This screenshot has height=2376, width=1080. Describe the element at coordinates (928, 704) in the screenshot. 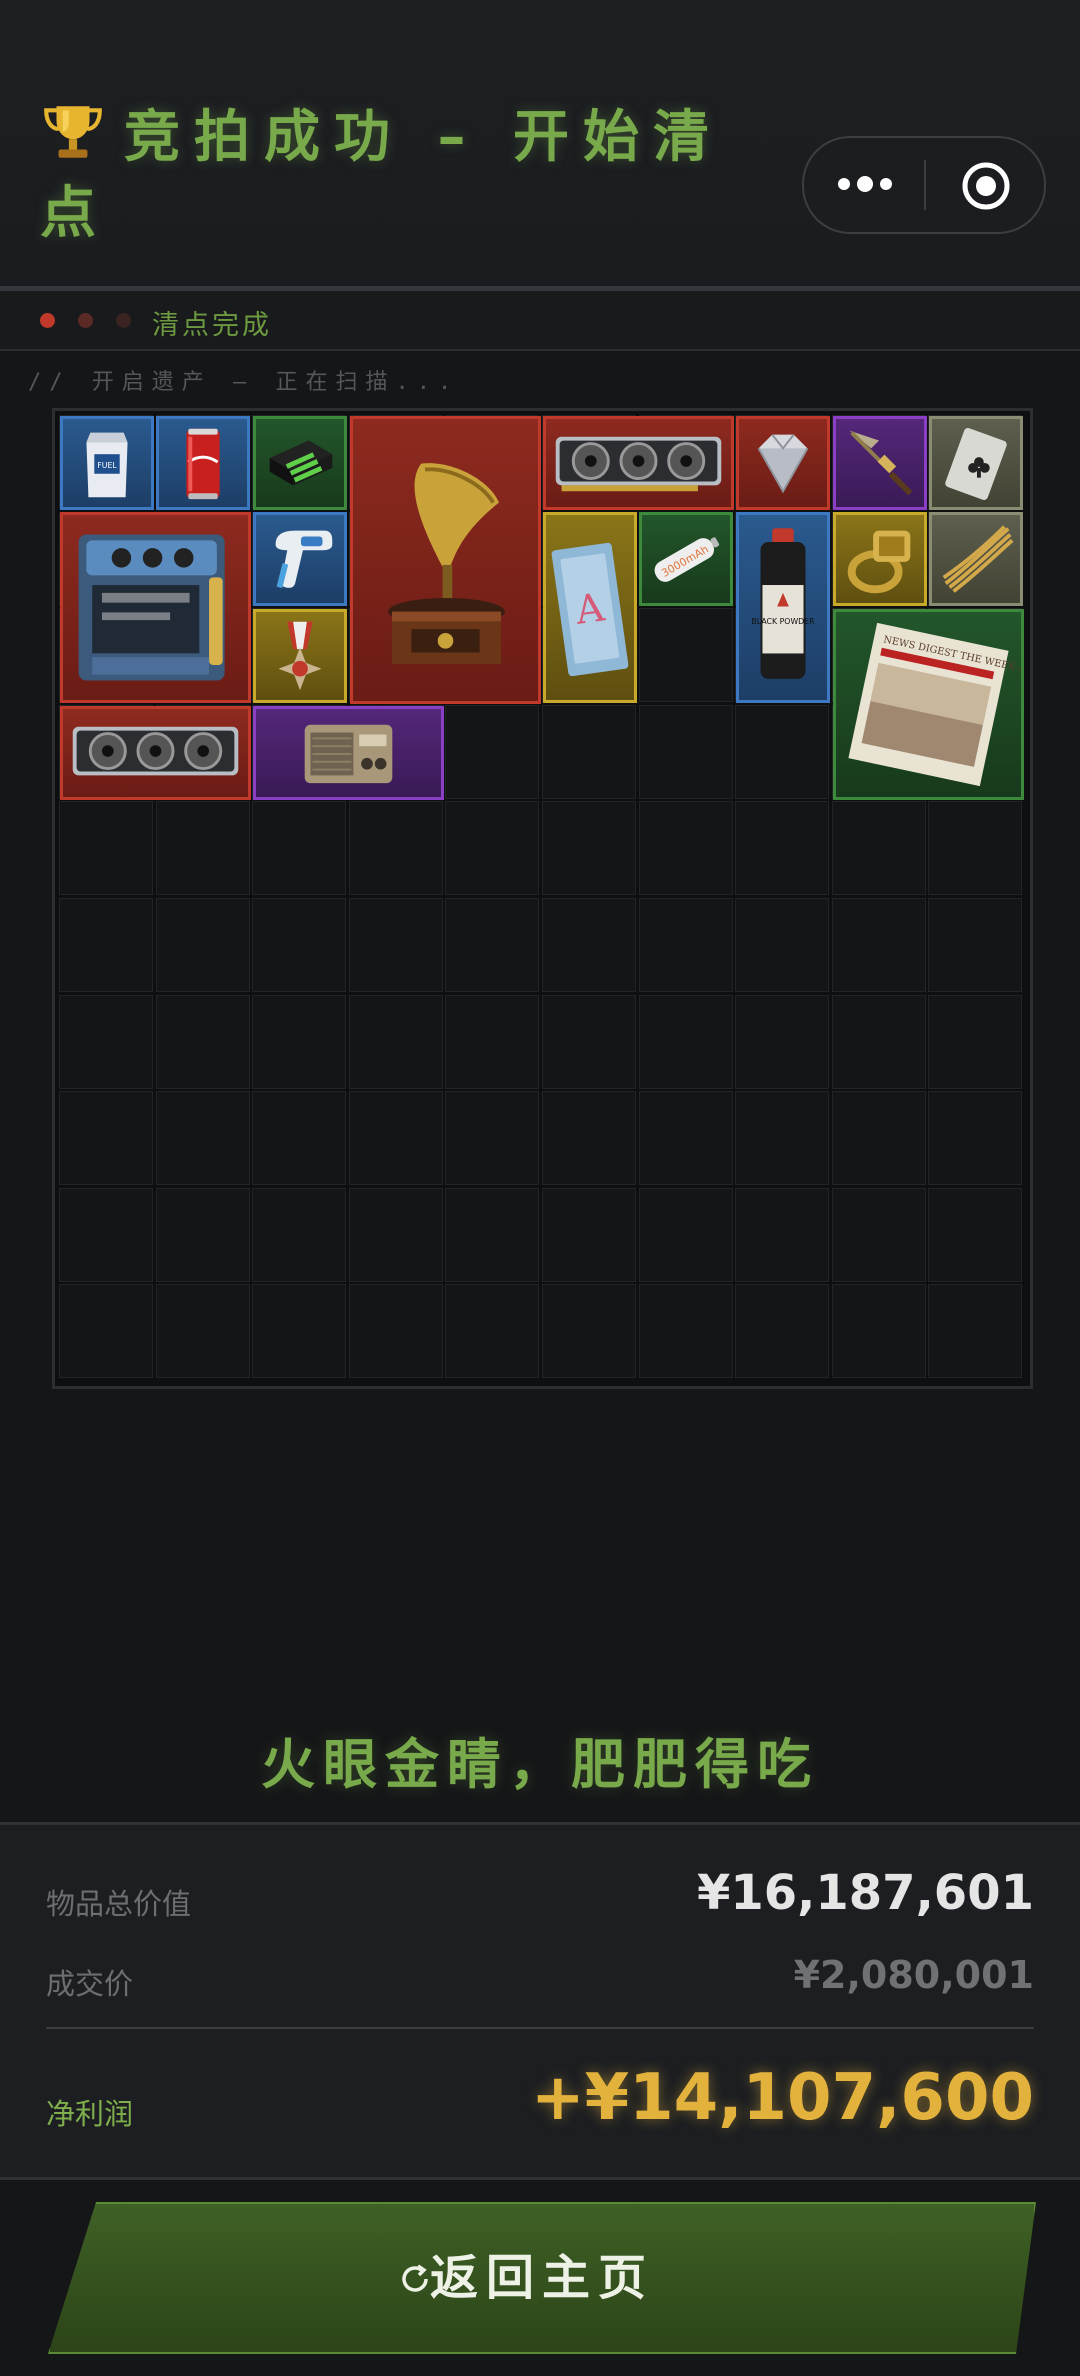

I see `newspaper-item: NEWS DIGEST THE WEEK AHEAD` at that location.